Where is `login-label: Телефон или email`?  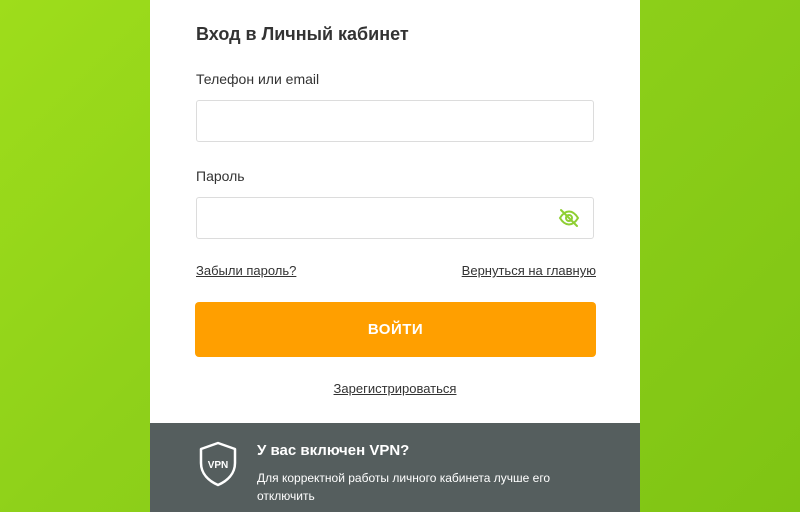
login-label: Телефон или email is located at coordinates (258, 79).